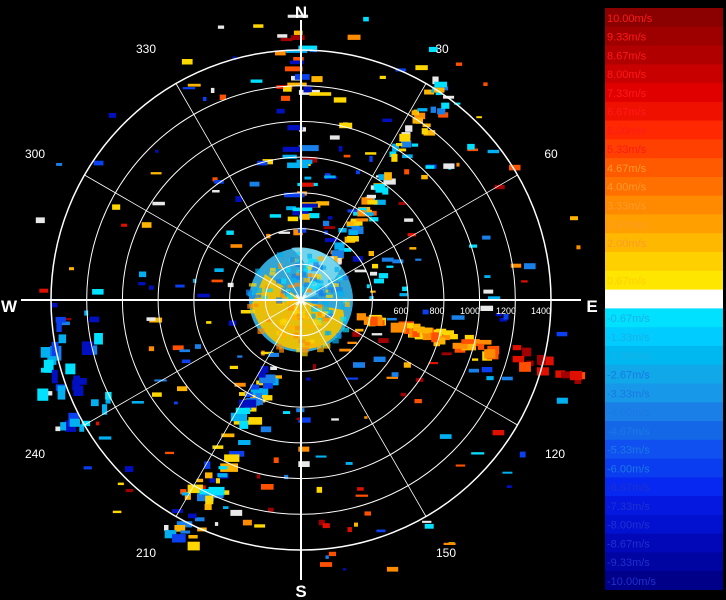 This screenshot has height=600, width=726. I want to click on legend-label: -4.00m/s, so click(628, 413).